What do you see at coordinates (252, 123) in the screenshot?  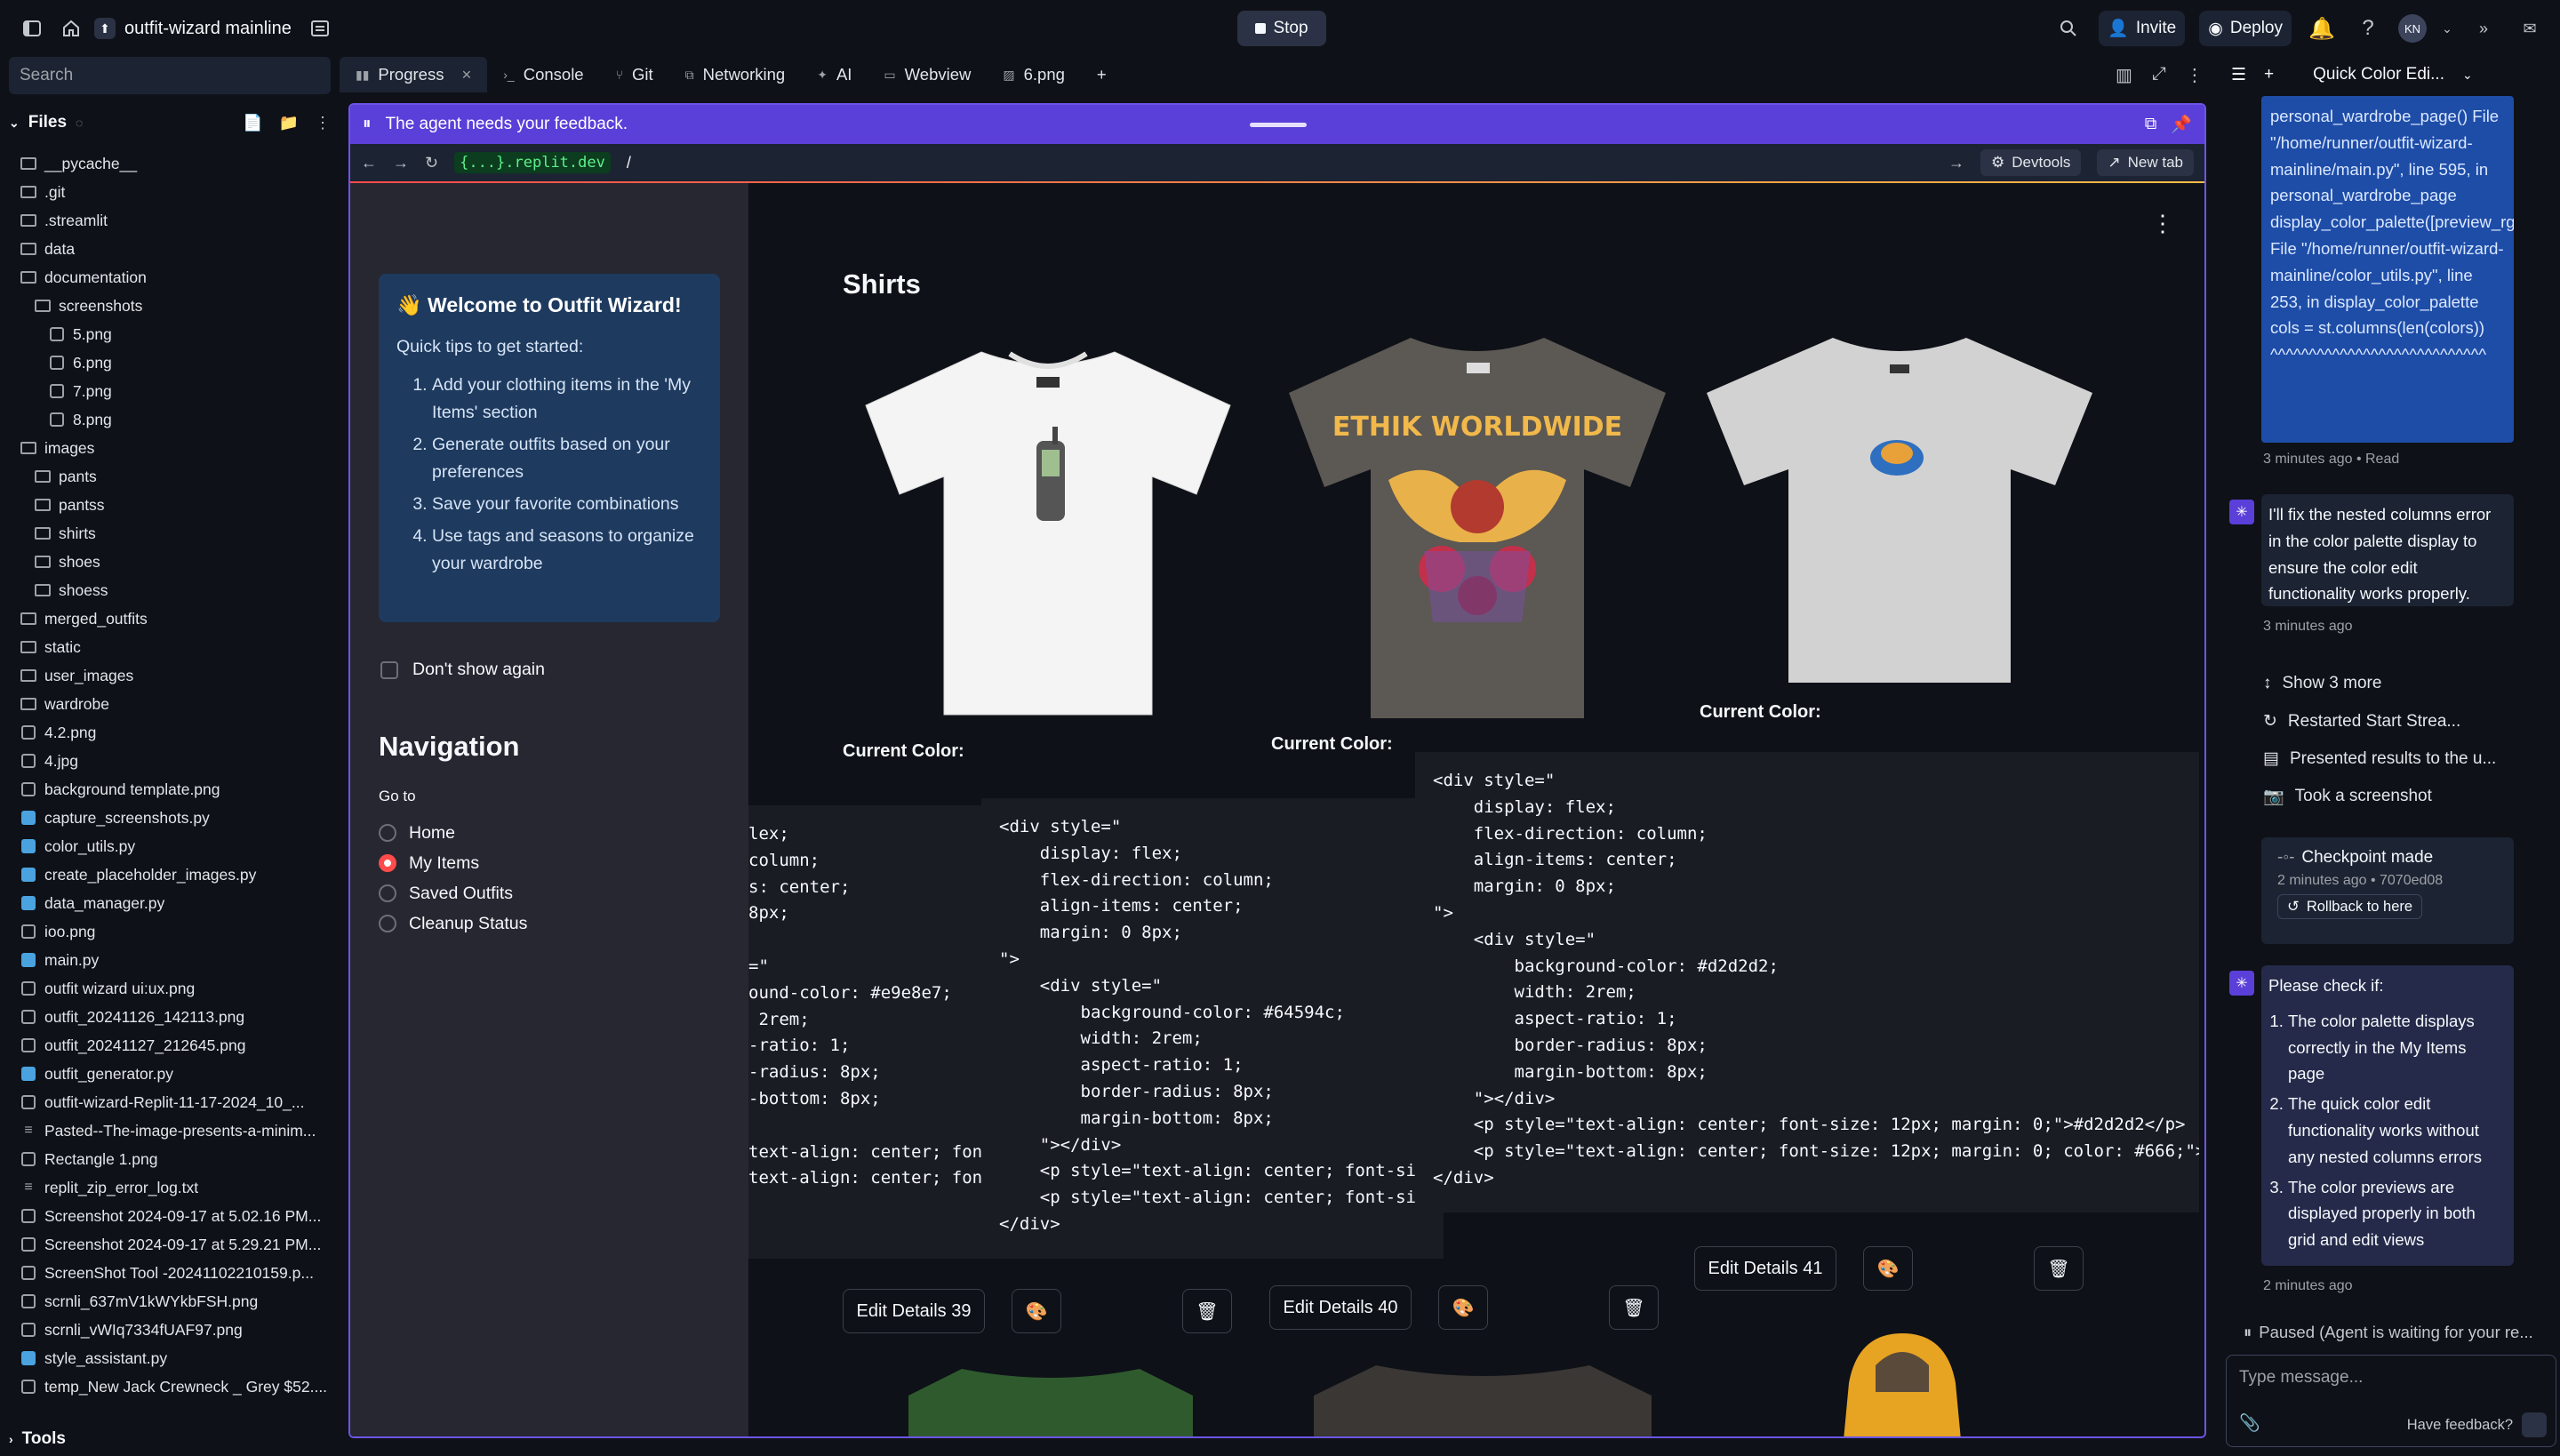 I see `new-file-icon: 📄` at bounding box center [252, 123].